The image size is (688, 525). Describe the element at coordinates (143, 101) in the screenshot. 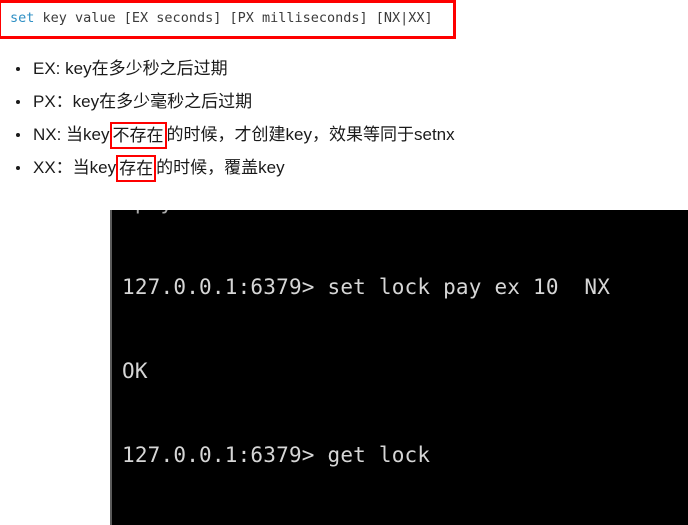

I see `bullet-text-pre: PX：key在多少毫秒之后过期` at that location.